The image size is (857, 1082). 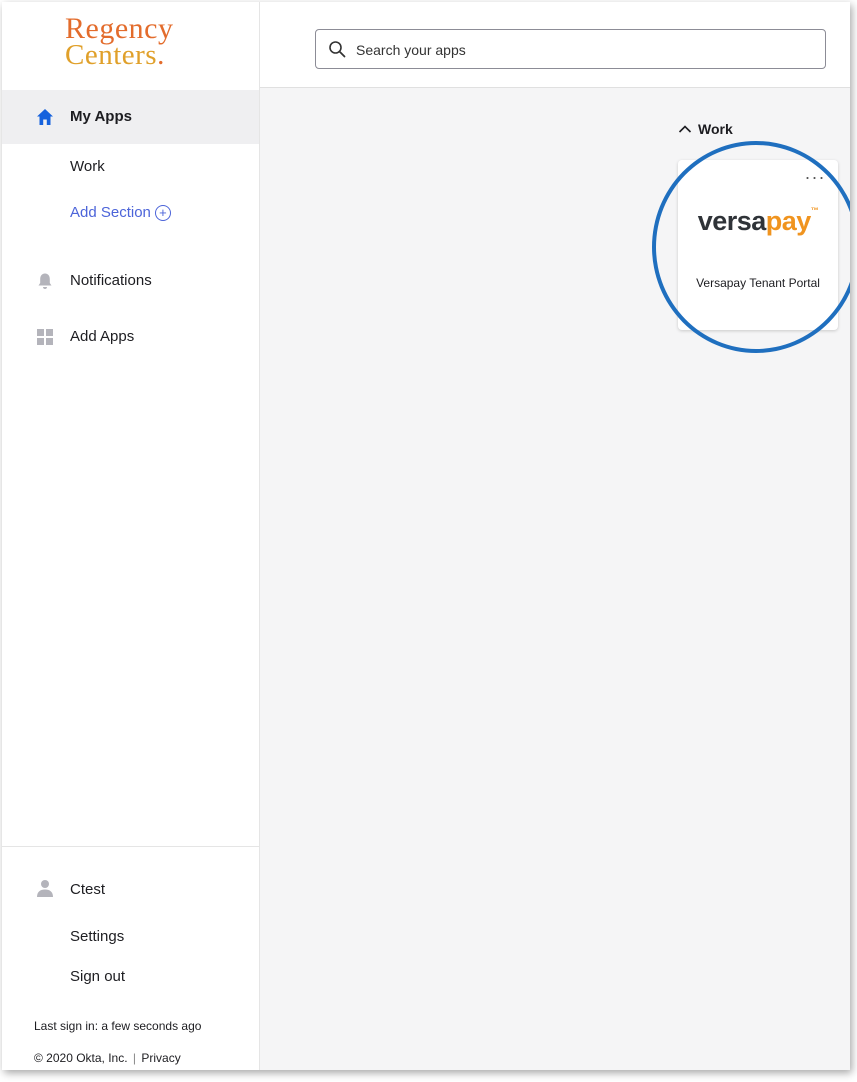 What do you see at coordinates (97, 976) in the screenshot?
I see `sign-out-link: Sign out` at bounding box center [97, 976].